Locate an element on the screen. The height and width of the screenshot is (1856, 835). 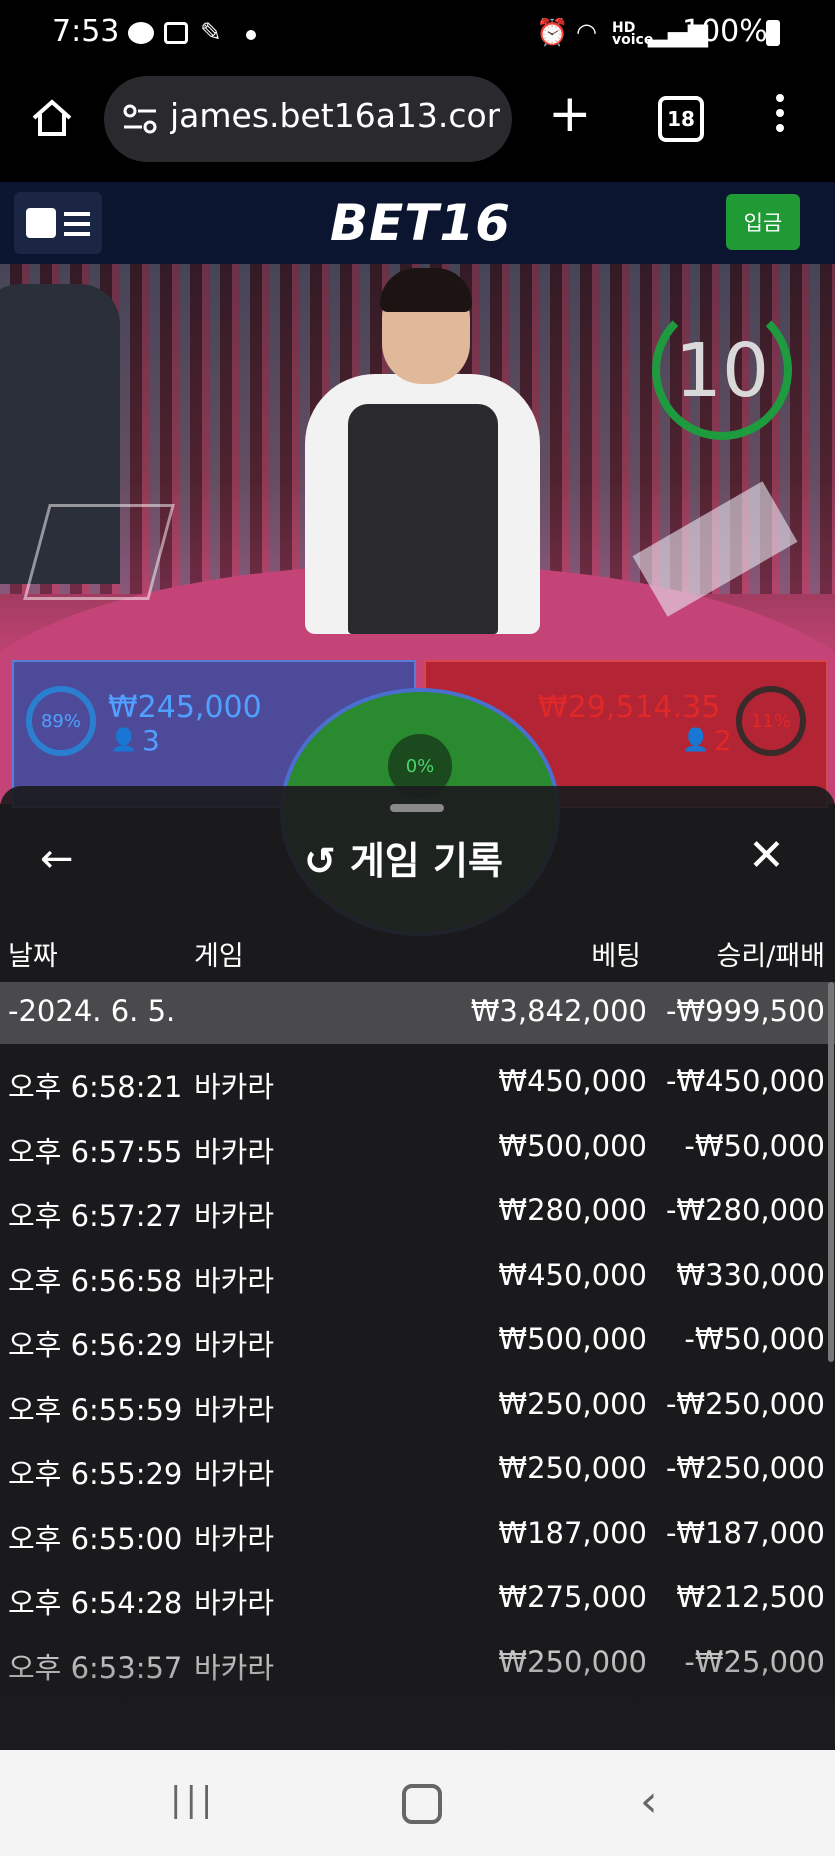
row-bet: ₩280,000 is located at coordinates (572, 1210).